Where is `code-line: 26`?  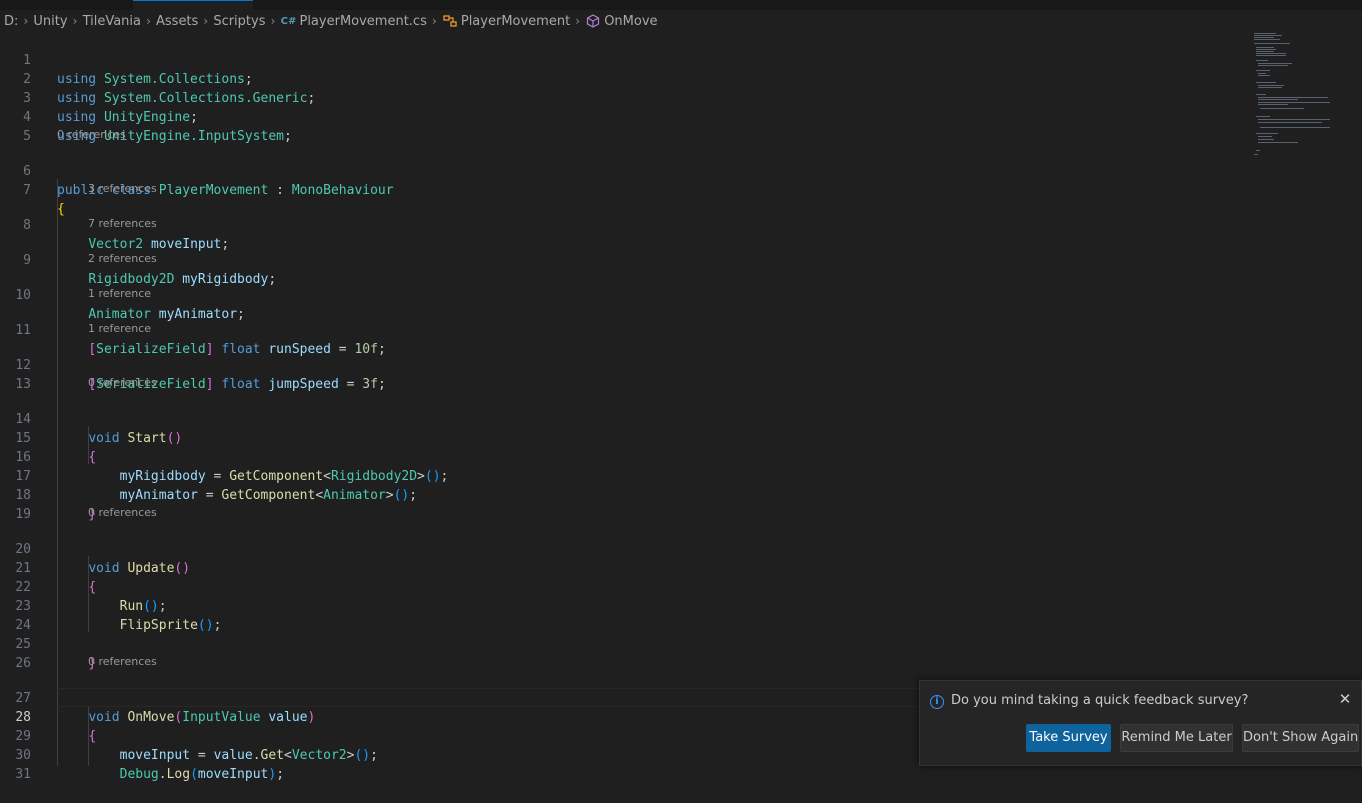
code-line: 26 is located at coordinates (620, 653).